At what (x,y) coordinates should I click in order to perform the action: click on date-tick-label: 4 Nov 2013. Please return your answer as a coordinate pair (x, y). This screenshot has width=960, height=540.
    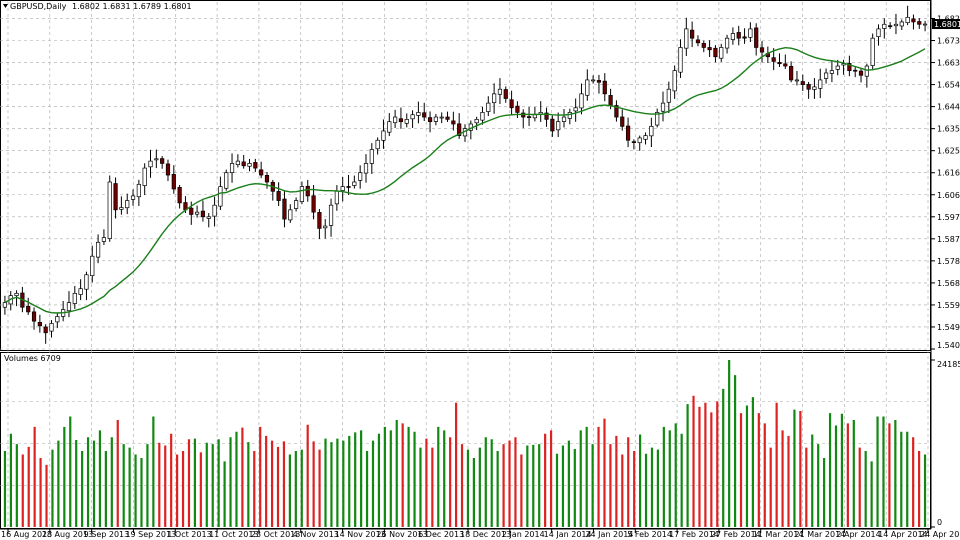
    Looking at the image, I should click on (316, 534).